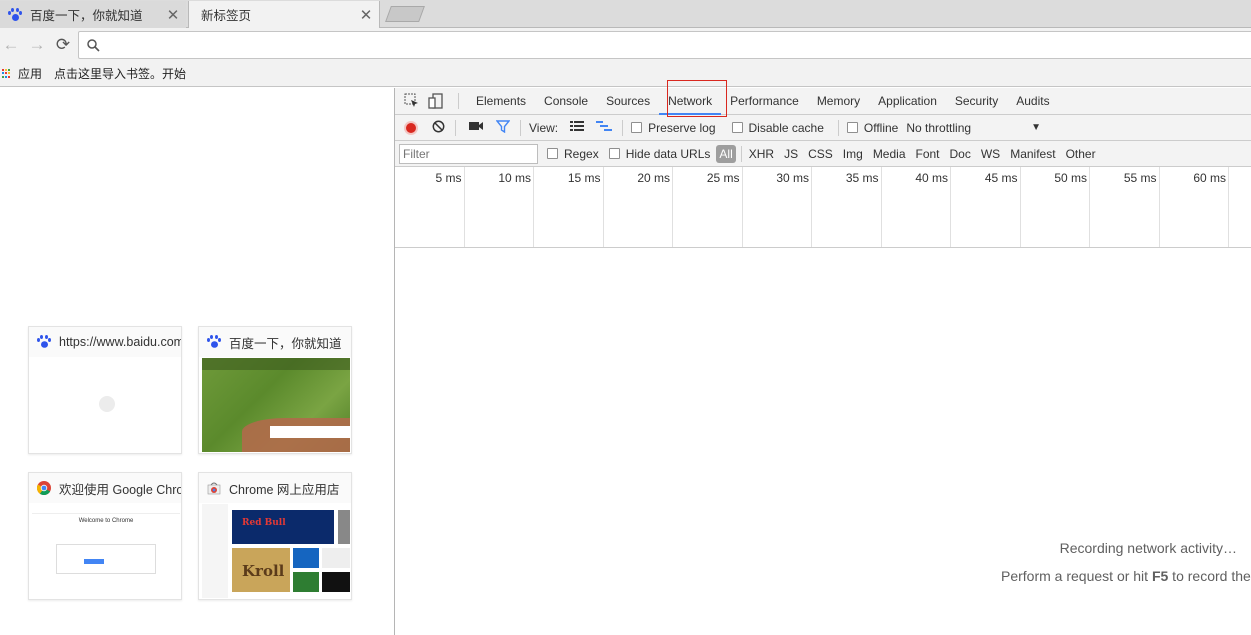 The width and height of the screenshot is (1251, 635). Describe the element at coordinates (7, 73) in the screenshot. I see `apps-grid-icon` at that location.